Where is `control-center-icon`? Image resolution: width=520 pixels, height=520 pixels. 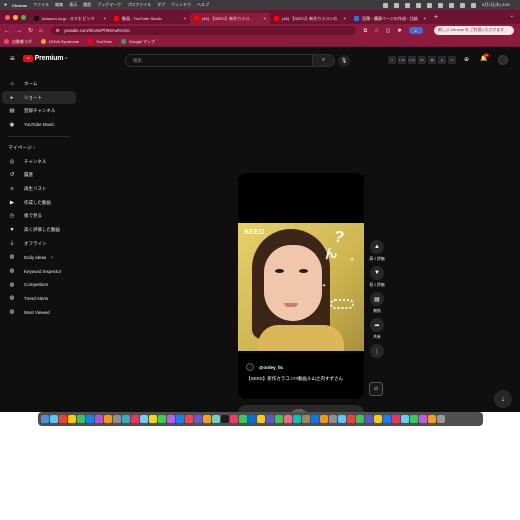 control-center-icon is located at coordinates (473, 5).